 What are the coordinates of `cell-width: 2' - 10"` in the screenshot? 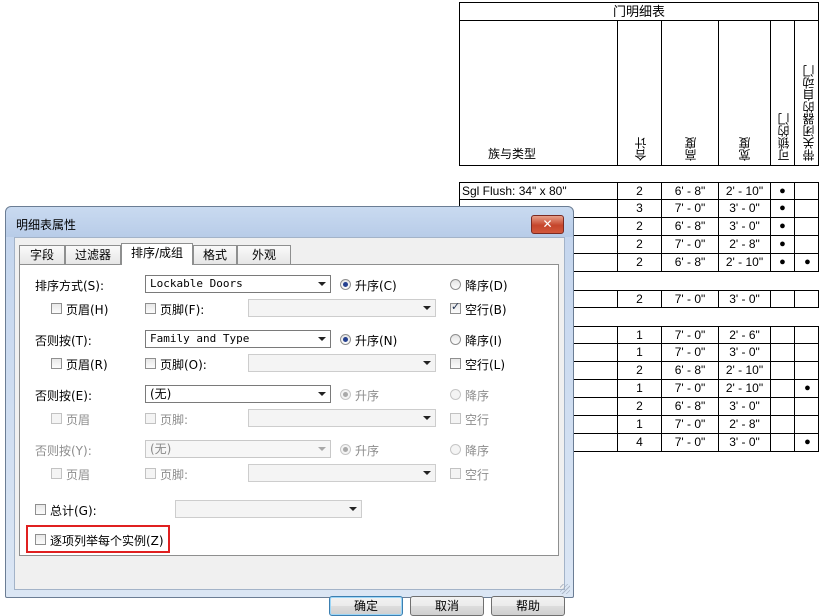 It's located at (744, 370).